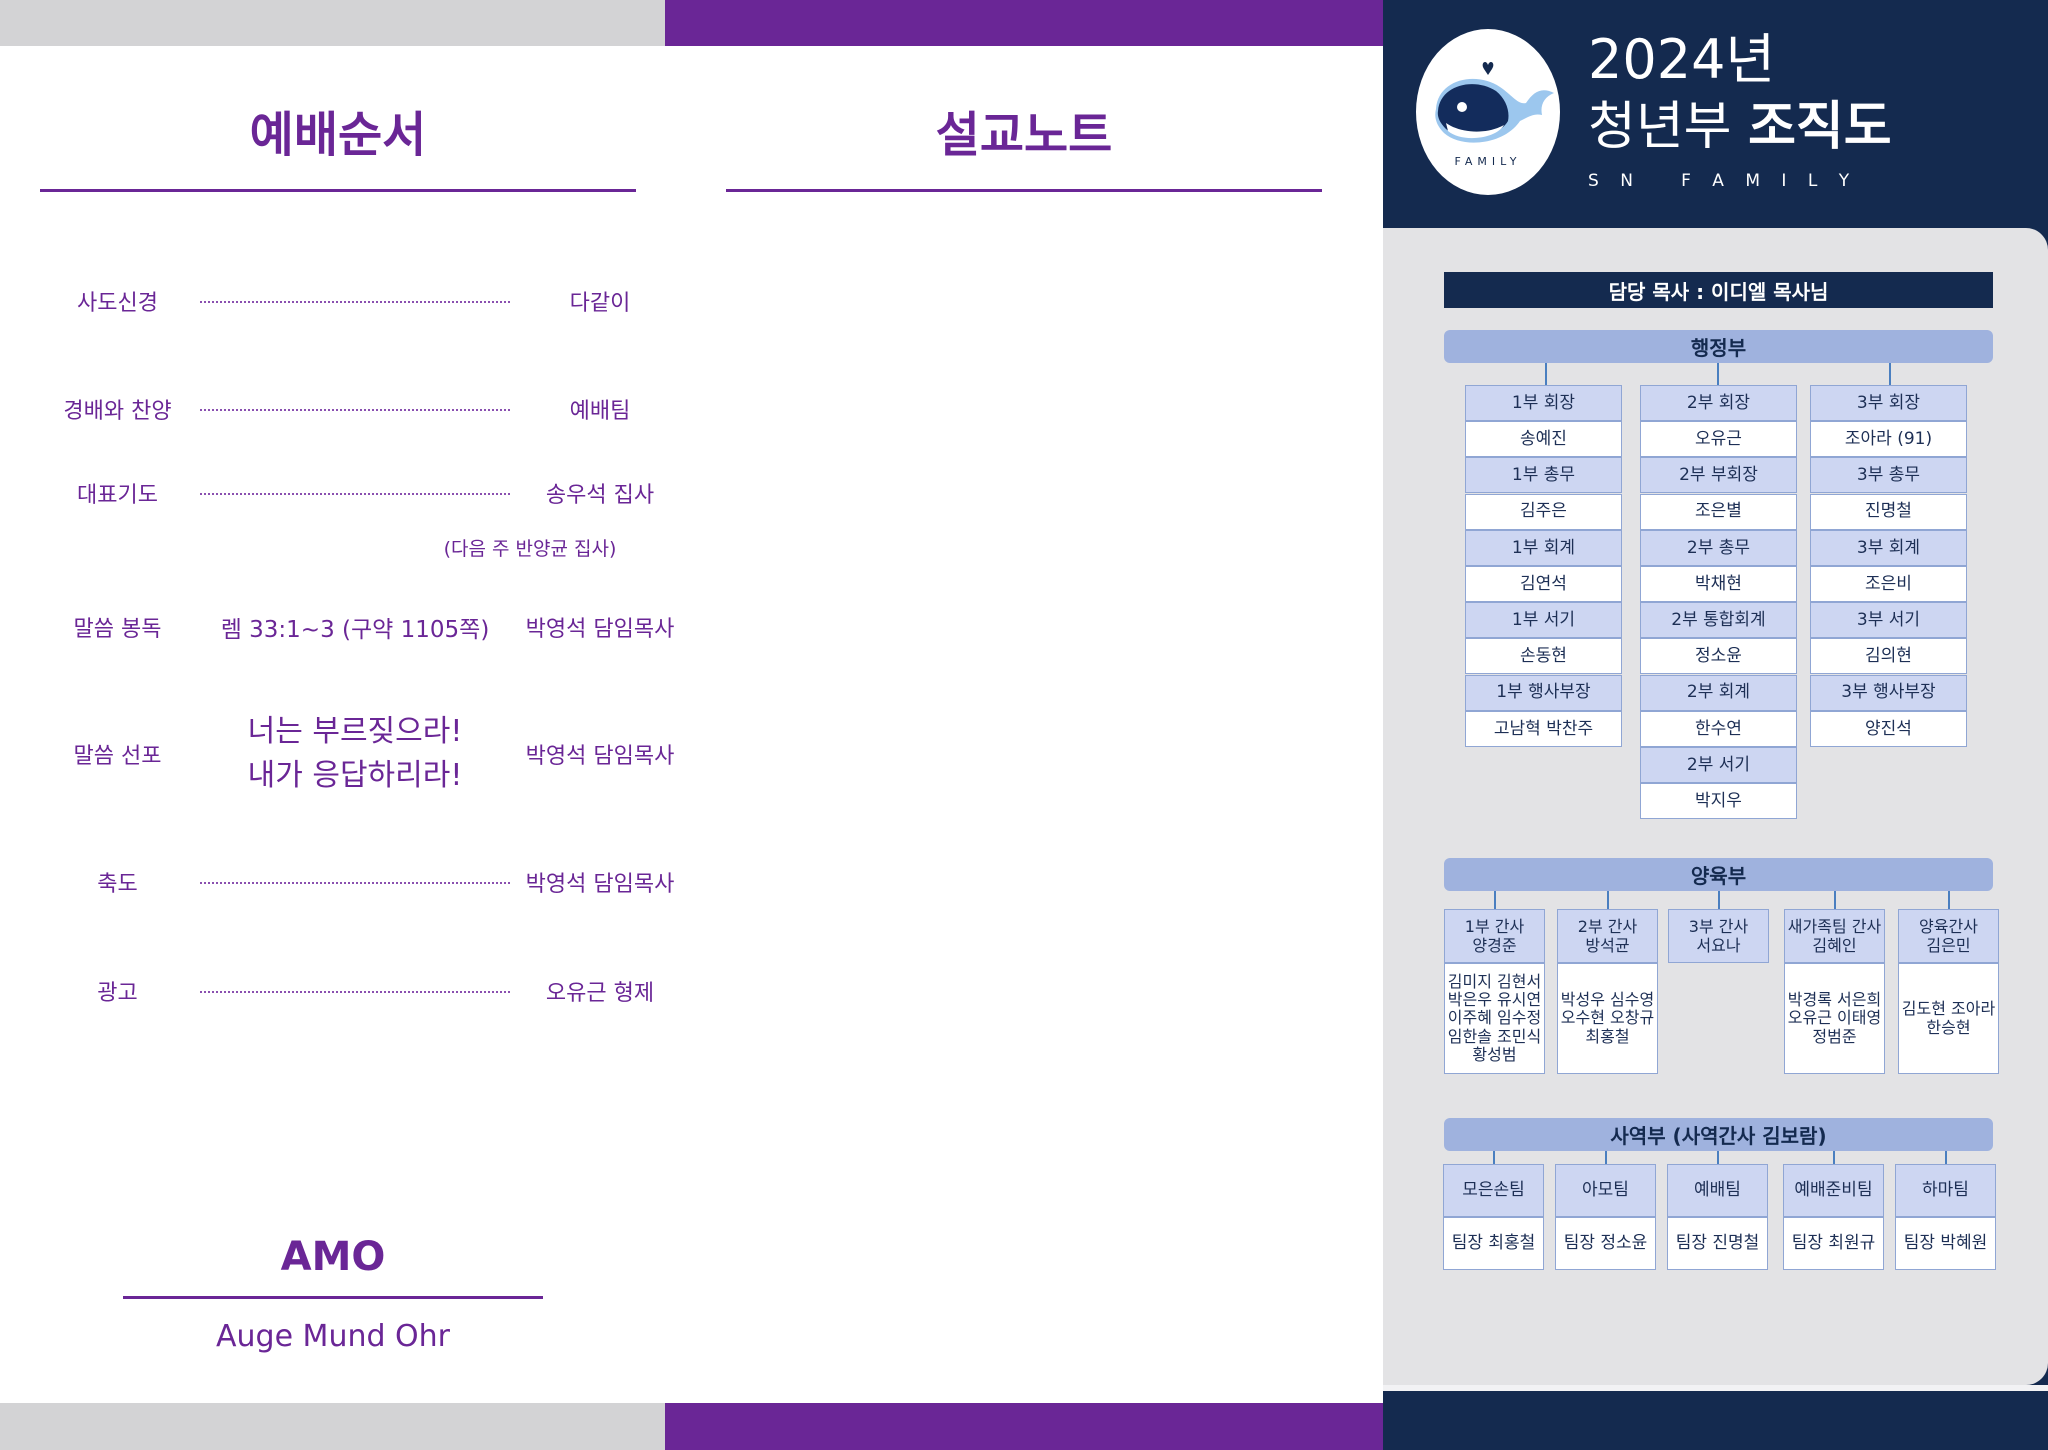 The width and height of the screenshot is (2048, 1450). What do you see at coordinates (1718, 1134) in the screenshot?
I see `ministry-dept-bar: 사역부 (사역간사 김보람)` at bounding box center [1718, 1134].